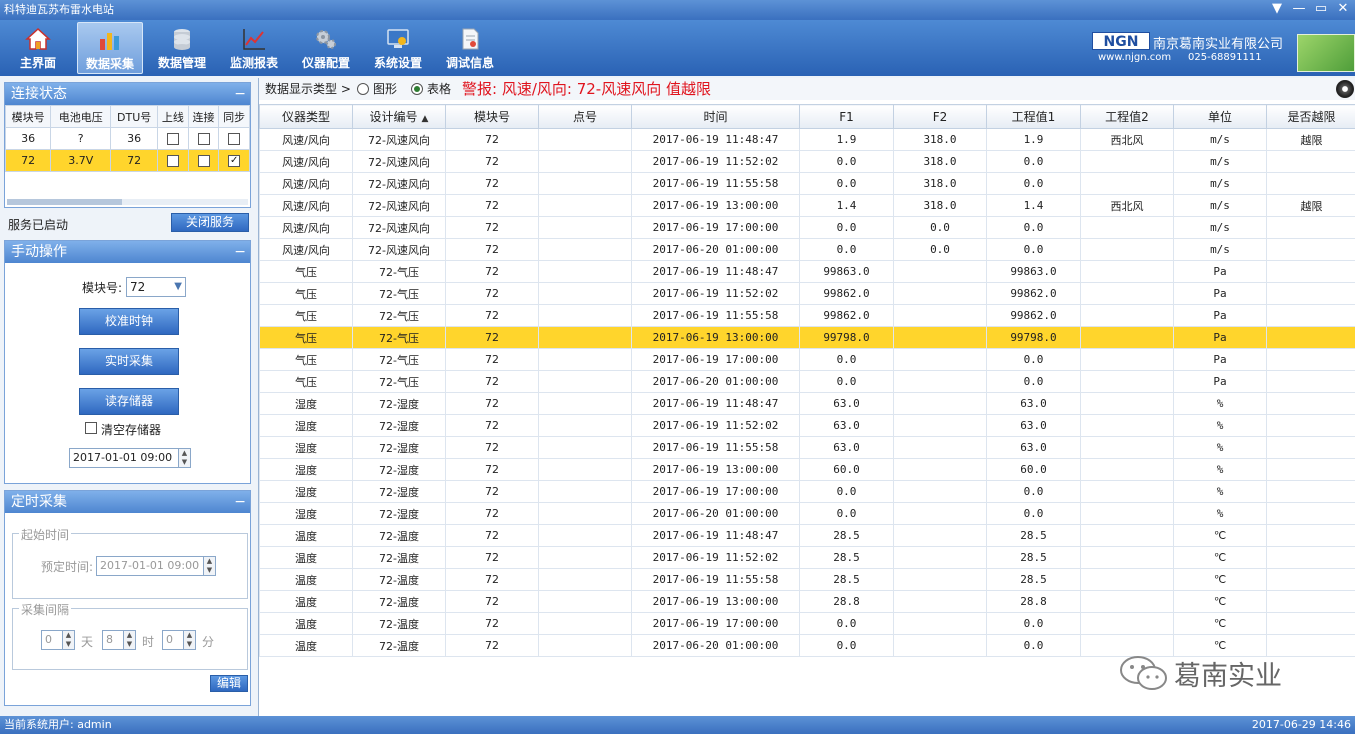  Describe the element at coordinates (1310, 139) in the screenshot. I see `table-cell: 越限` at that location.